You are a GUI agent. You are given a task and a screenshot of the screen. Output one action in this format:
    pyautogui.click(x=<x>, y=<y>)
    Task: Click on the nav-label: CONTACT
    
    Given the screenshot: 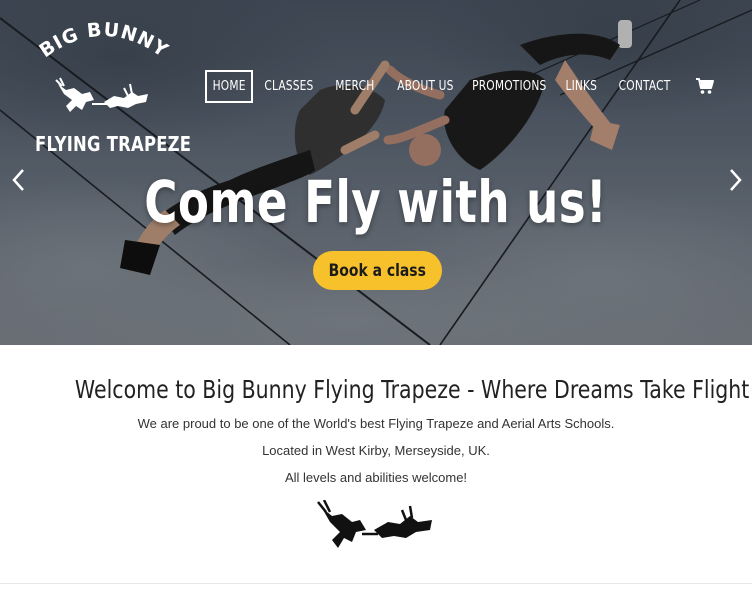 What is the action you would take?
    pyautogui.click(x=645, y=86)
    